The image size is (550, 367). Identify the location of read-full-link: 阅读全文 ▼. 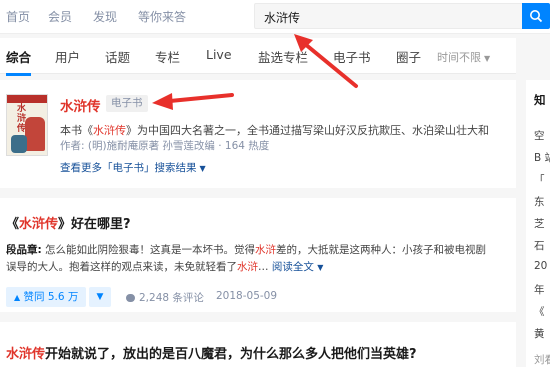
(298, 267).